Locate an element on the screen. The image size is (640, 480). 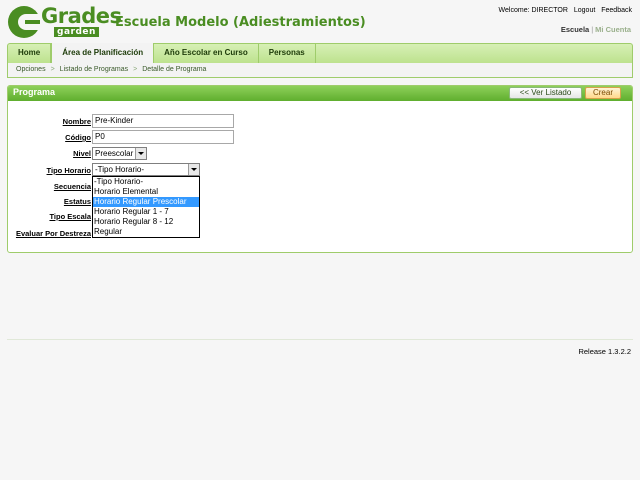
dropdown-option: Horario Regular 8 - 12 is located at coordinates (146, 222).